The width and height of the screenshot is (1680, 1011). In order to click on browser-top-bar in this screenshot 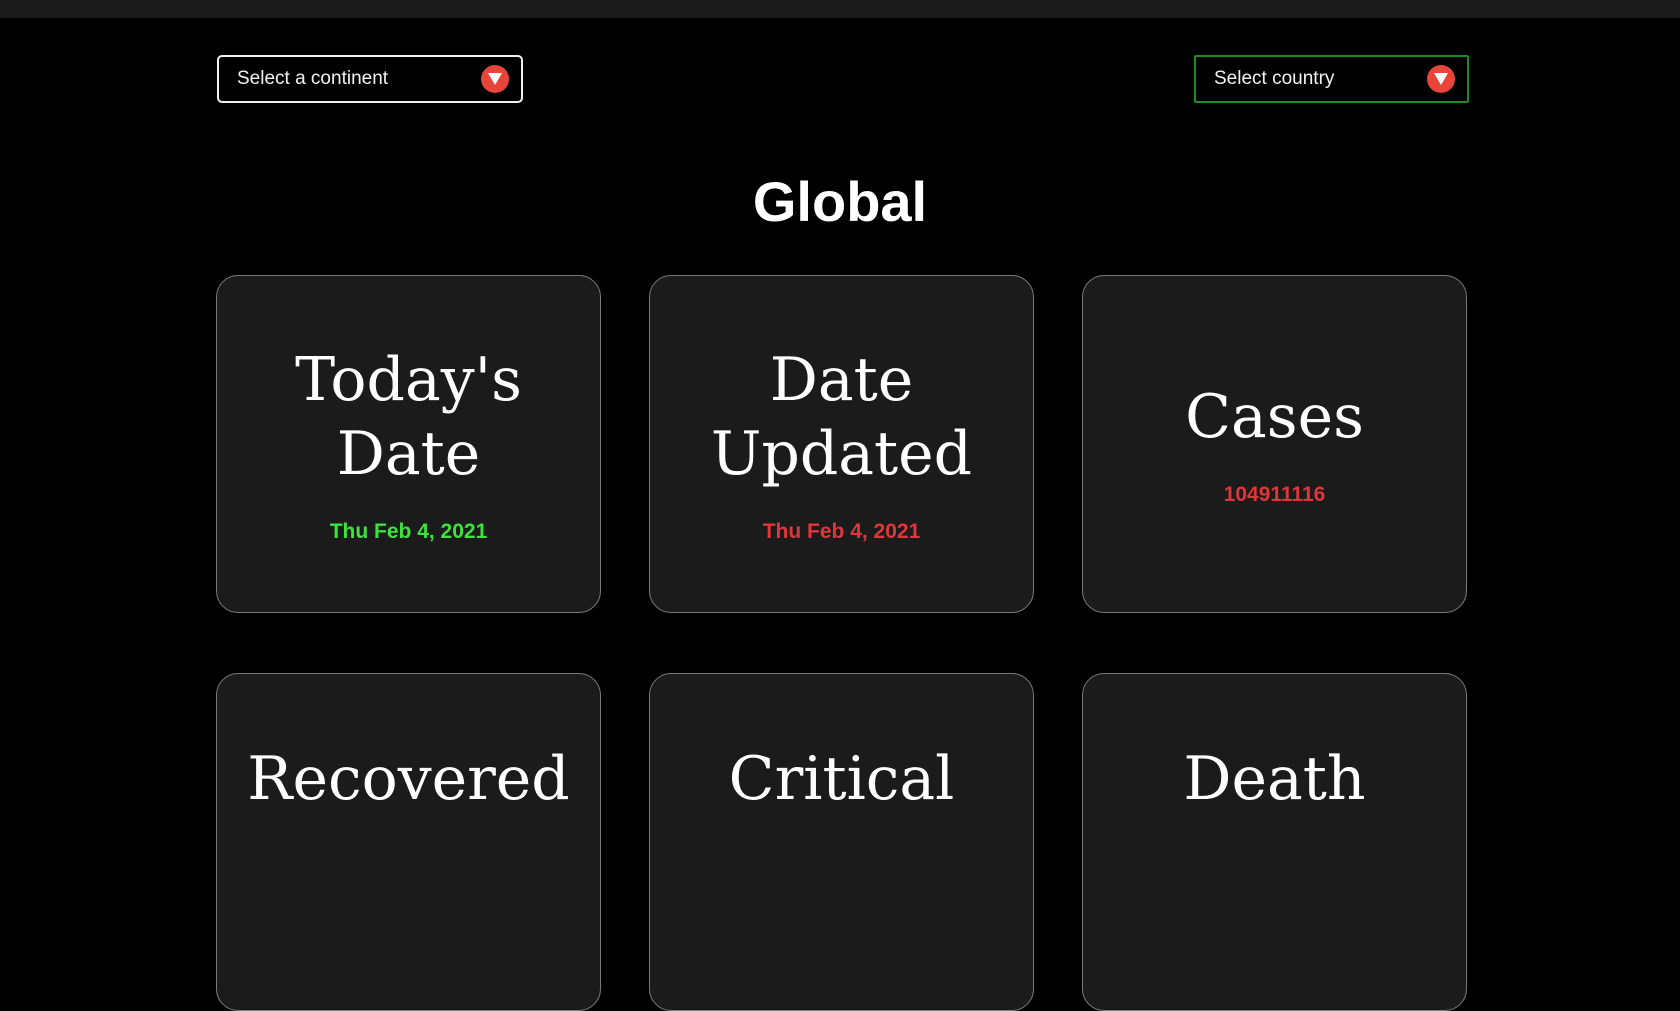, I will do `click(840, 9)`.